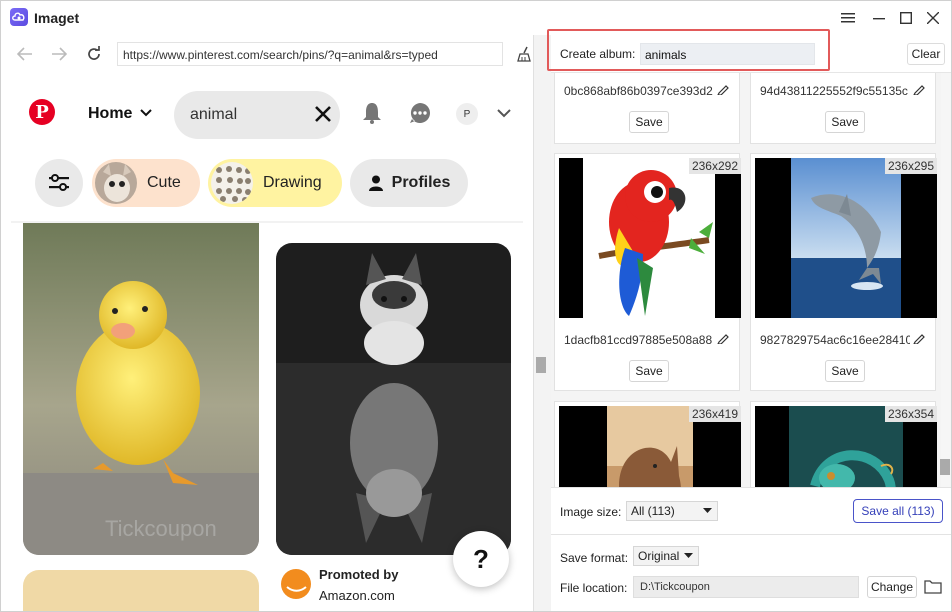 This screenshot has width=952, height=612. I want to click on change-location-button: Change, so click(892, 587).